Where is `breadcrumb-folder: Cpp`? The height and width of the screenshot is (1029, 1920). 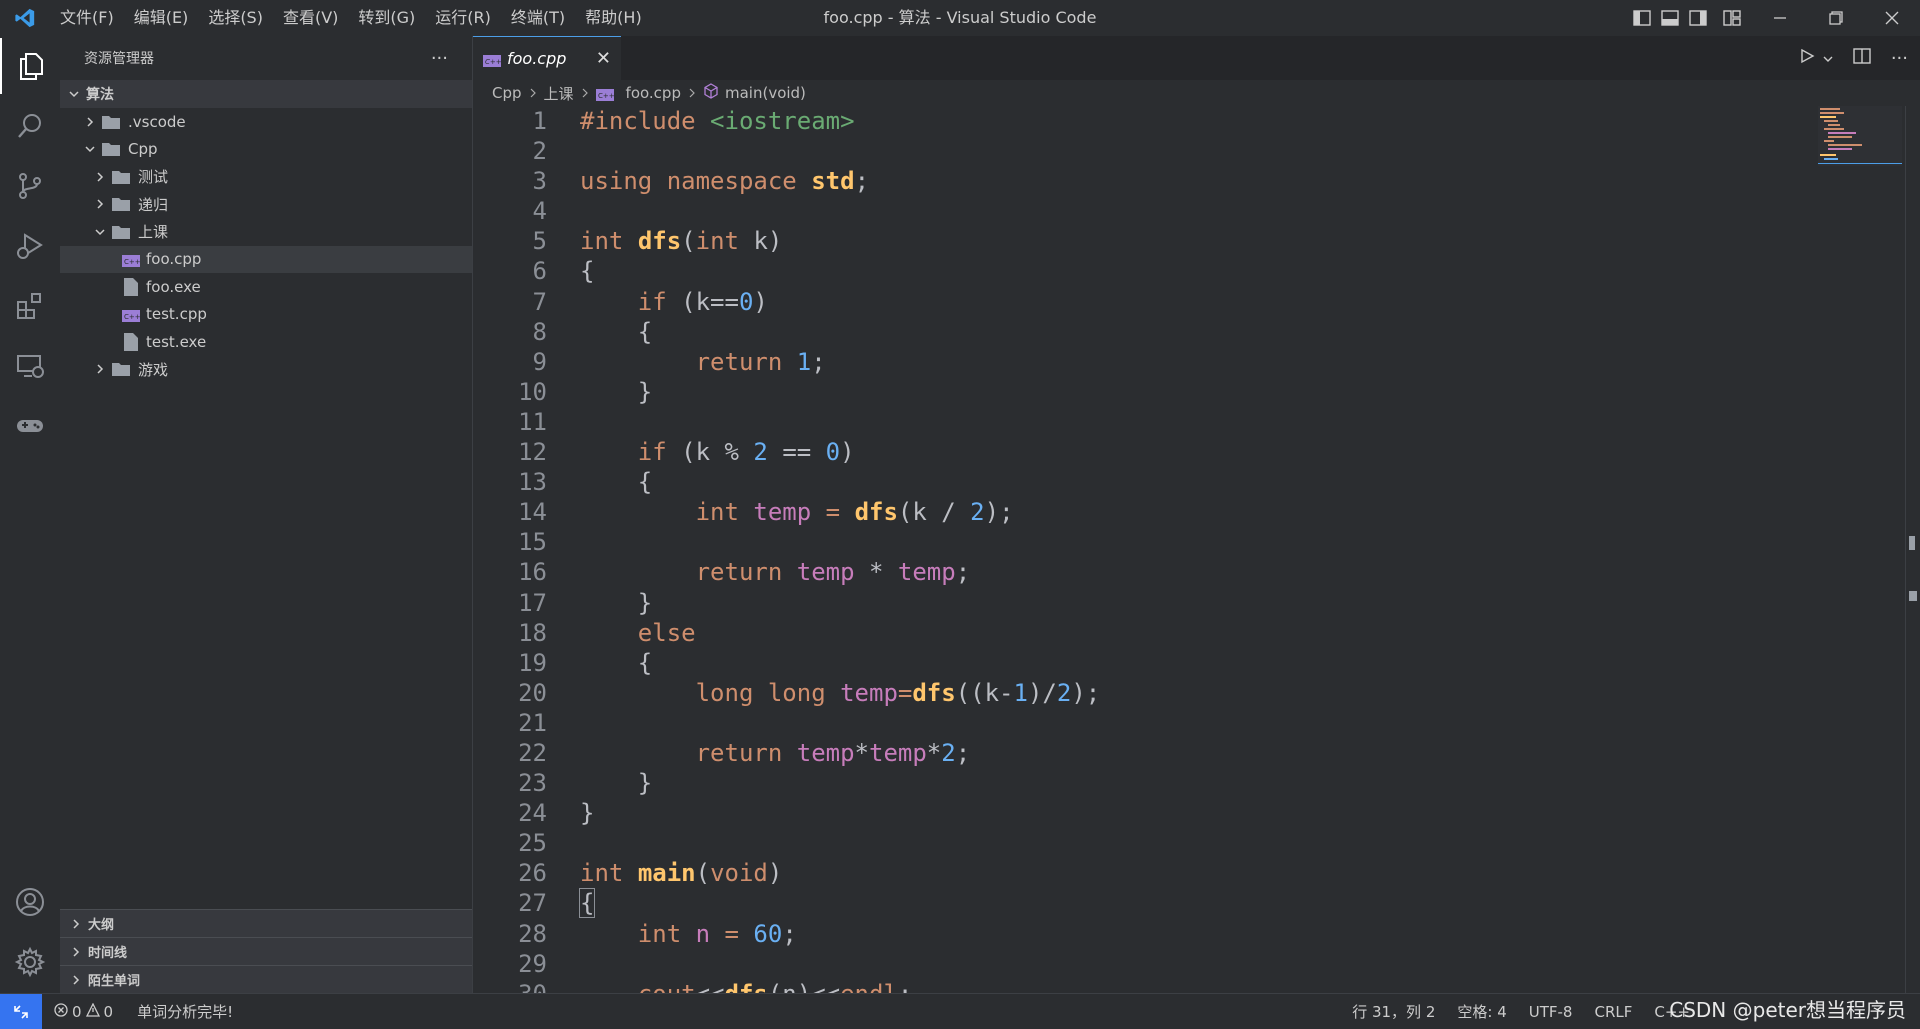 breadcrumb-folder: Cpp is located at coordinates (507, 93).